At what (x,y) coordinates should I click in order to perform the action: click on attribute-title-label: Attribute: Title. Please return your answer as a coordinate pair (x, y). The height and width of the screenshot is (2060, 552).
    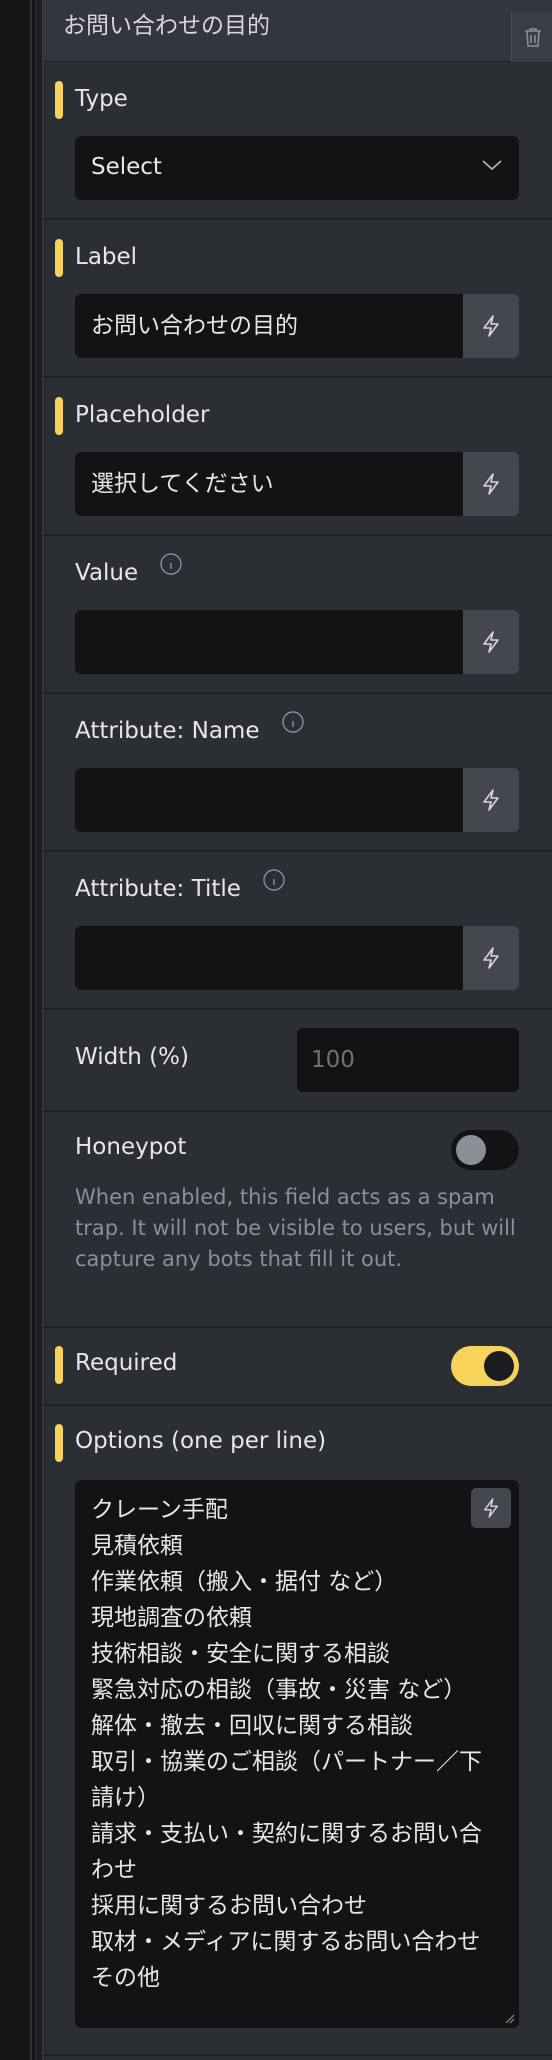
    Looking at the image, I should click on (180, 885).